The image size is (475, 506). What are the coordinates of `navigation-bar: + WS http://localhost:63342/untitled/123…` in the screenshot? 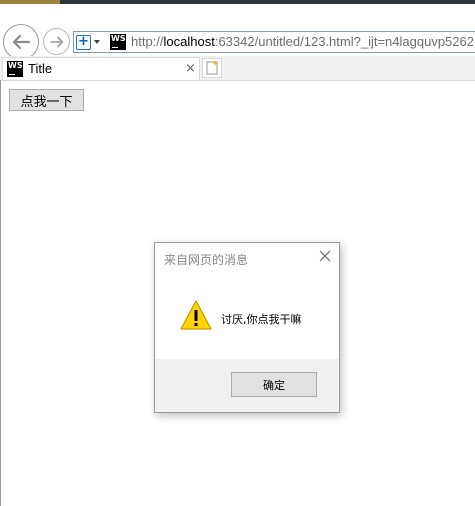 It's located at (237, 32).